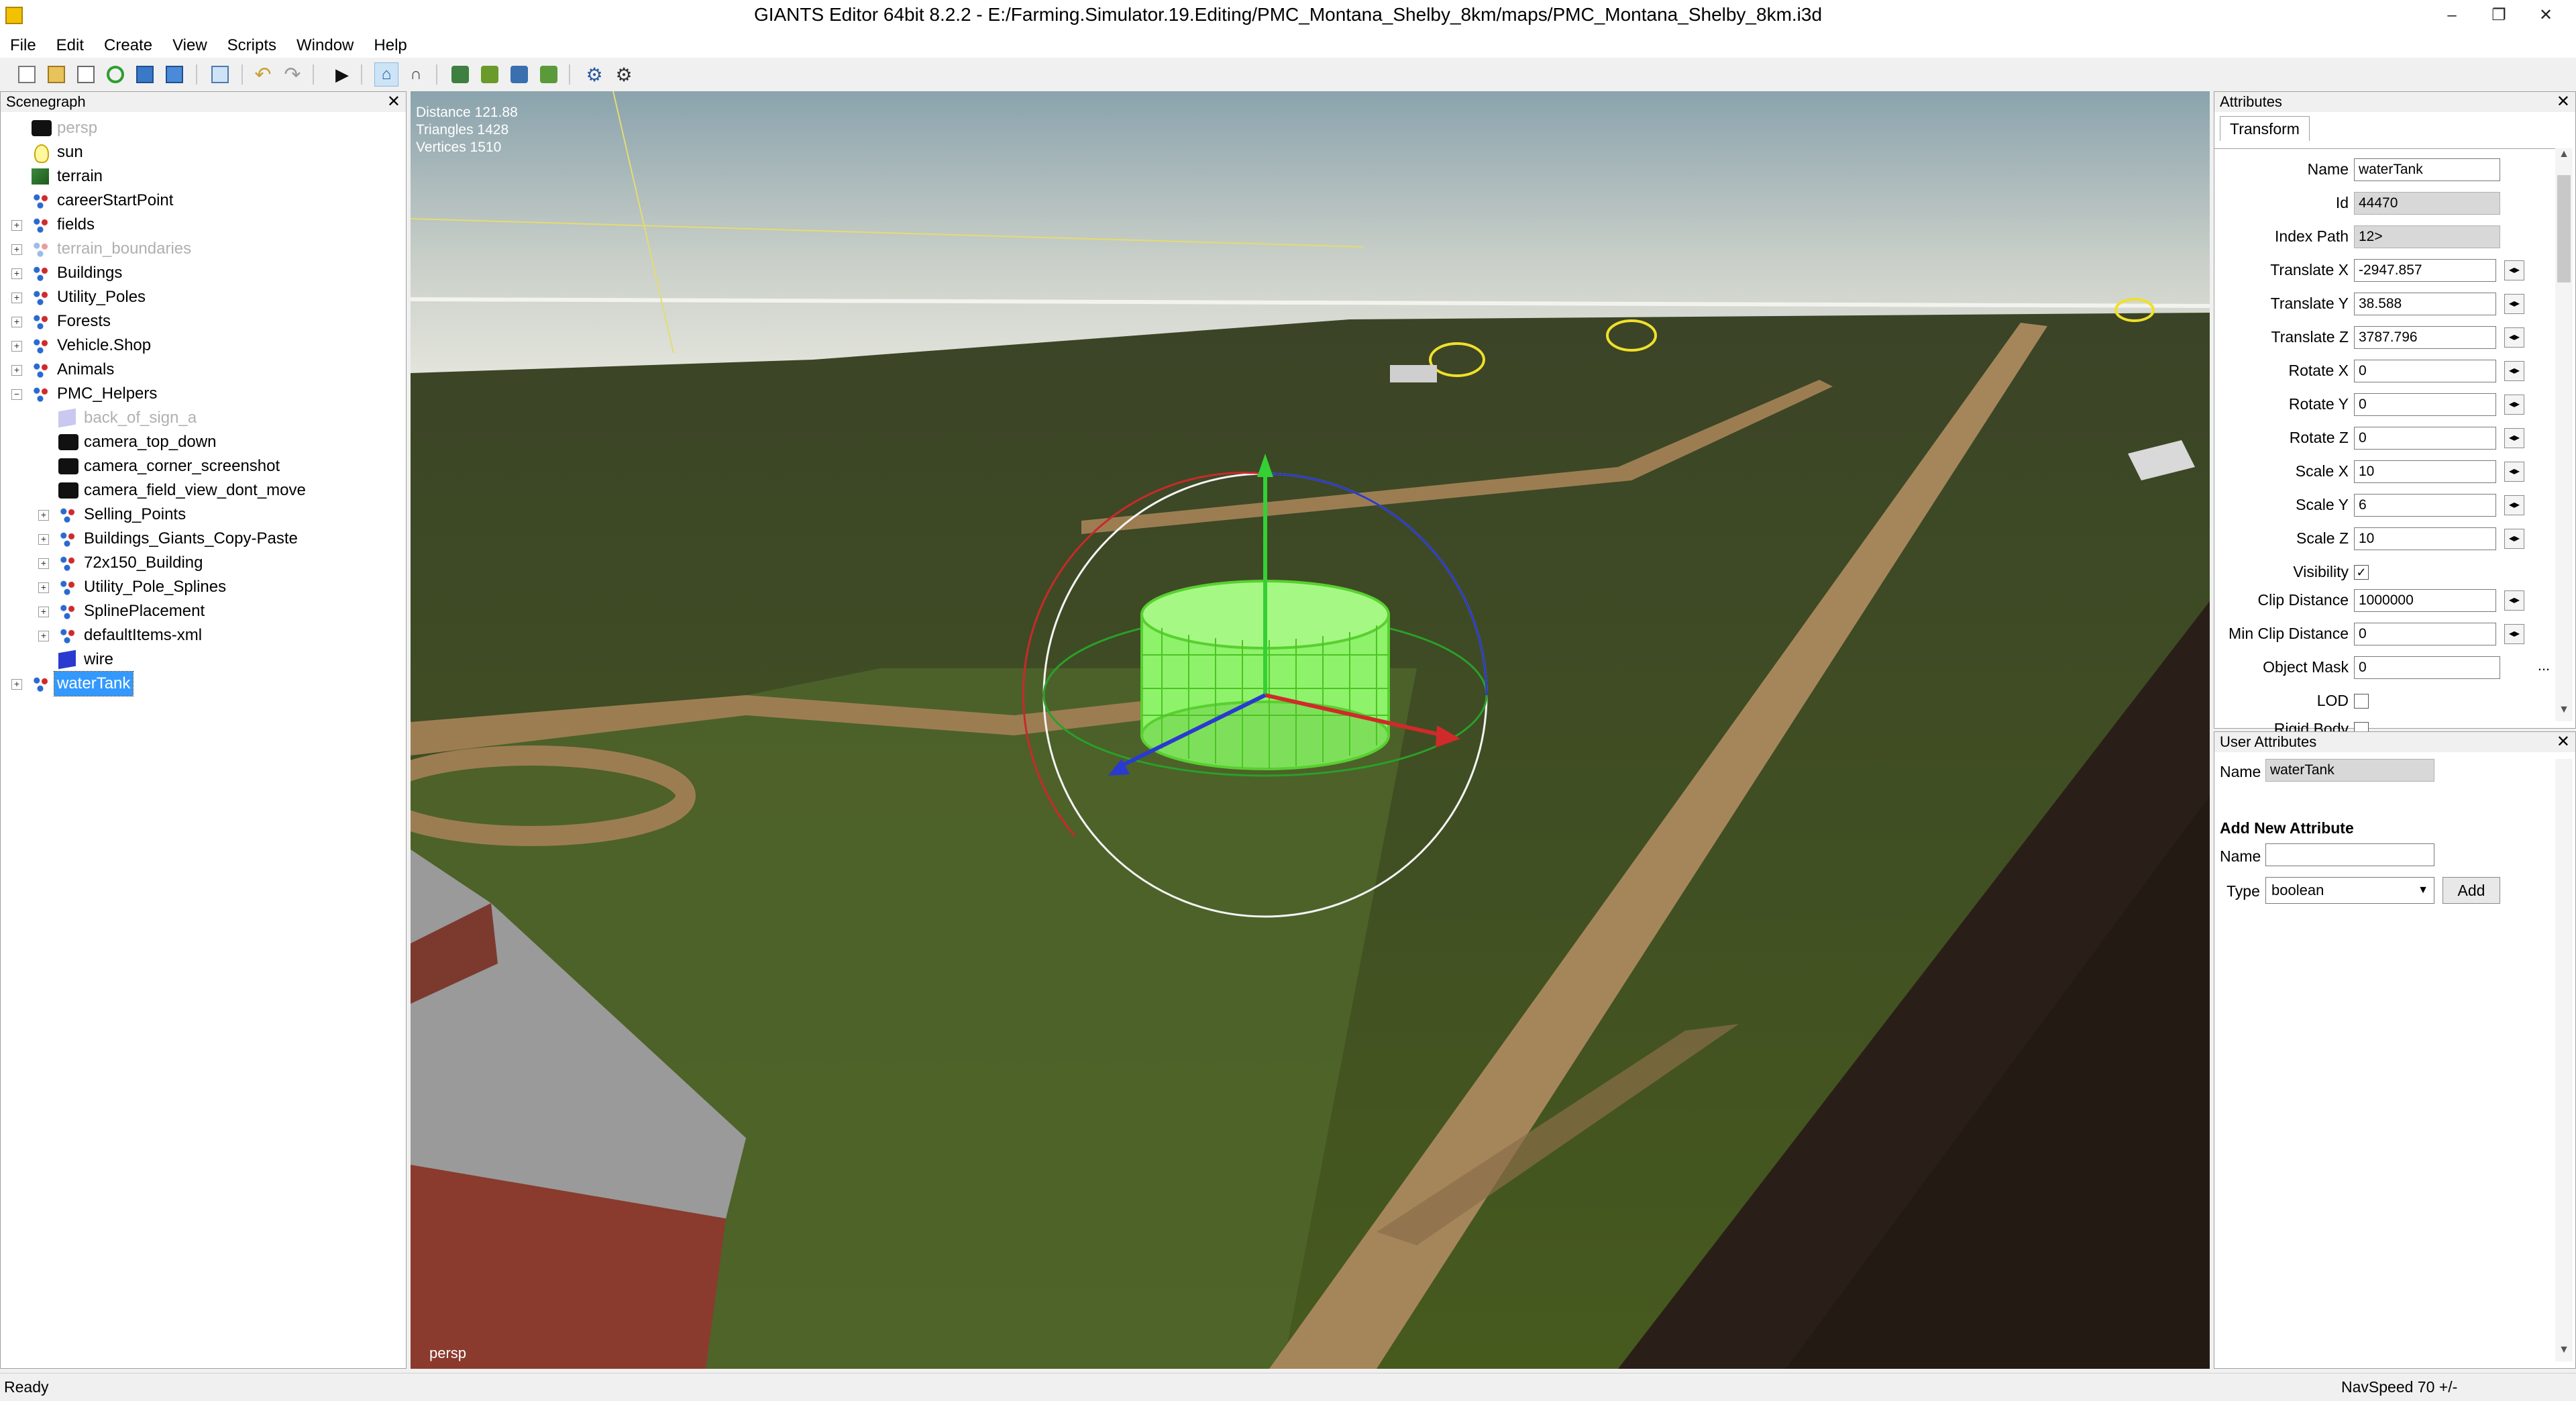 Image resolution: width=2576 pixels, height=1401 pixels. I want to click on scenegraph-node: terrain, so click(199, 177).